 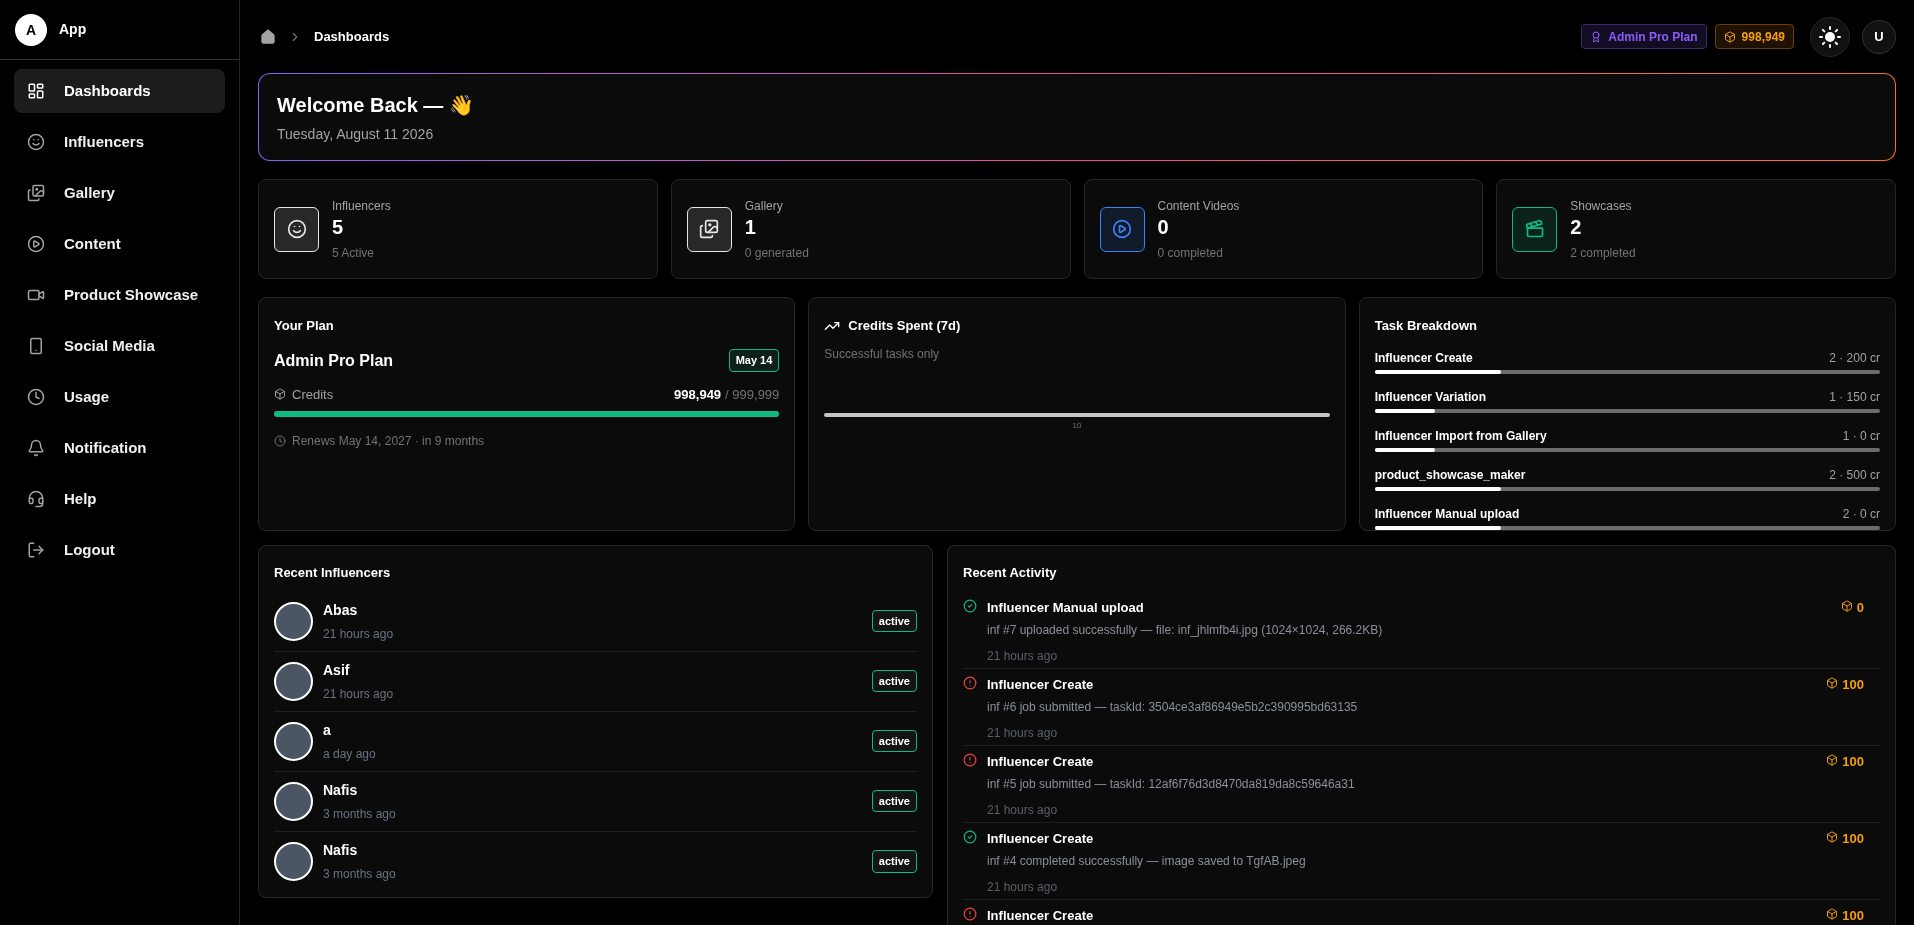 What do you see at coordinates (754, 360) in the screenshot?
I see `date-badge: May 14` at bounding box center [754, 360].